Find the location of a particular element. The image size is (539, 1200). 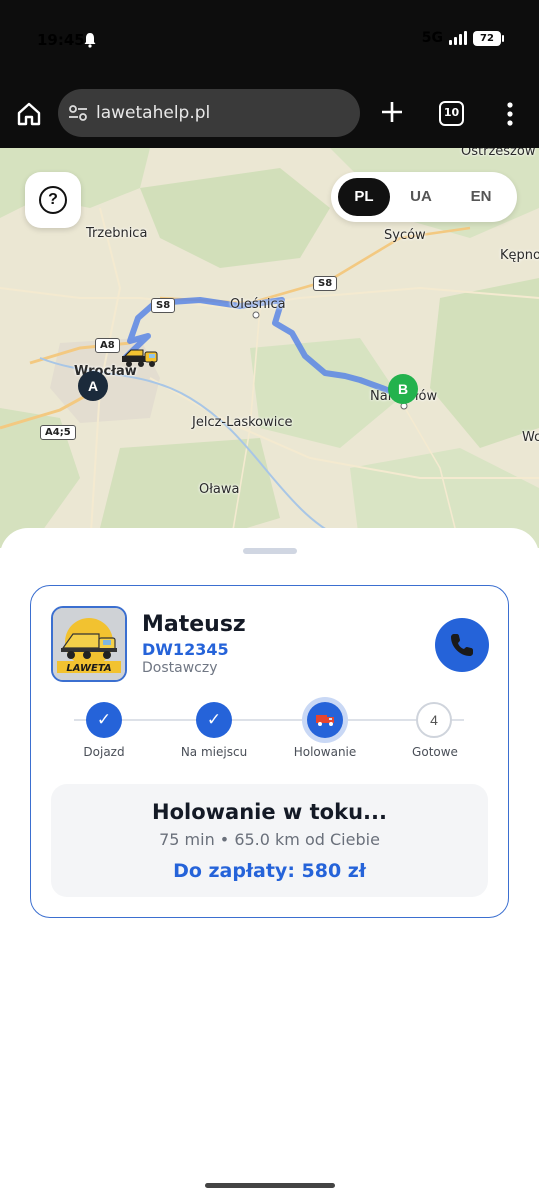

vehicle-type: Dostawczy is located at coordinates (180, 668).